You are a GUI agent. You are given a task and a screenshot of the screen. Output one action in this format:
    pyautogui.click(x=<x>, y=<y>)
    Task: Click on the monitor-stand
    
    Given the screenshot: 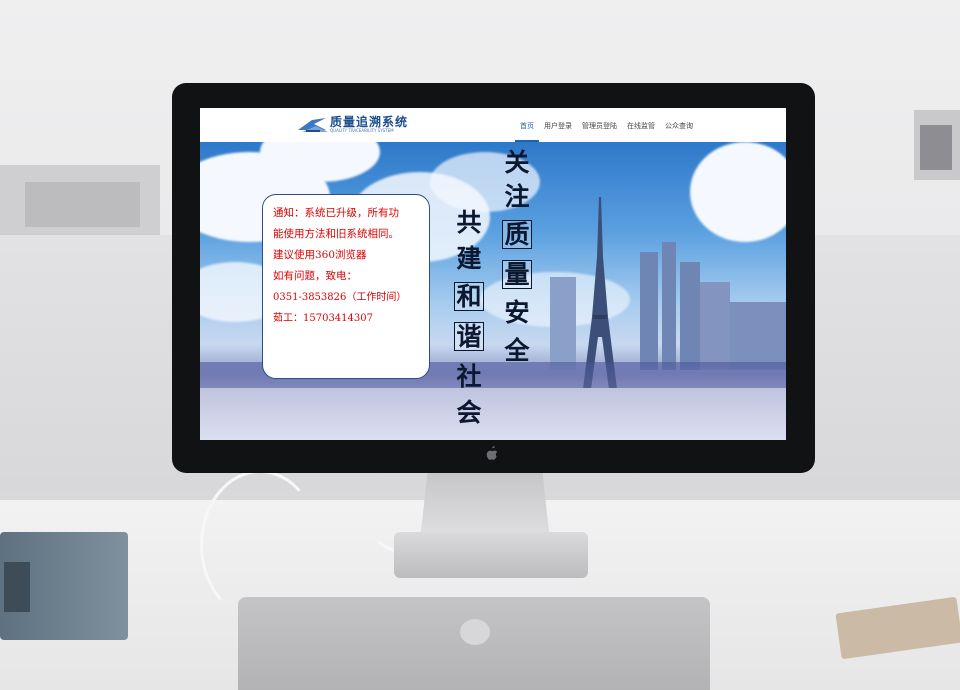 What is the action you would take?
    pyautogui.click(x=485, y=505)
    